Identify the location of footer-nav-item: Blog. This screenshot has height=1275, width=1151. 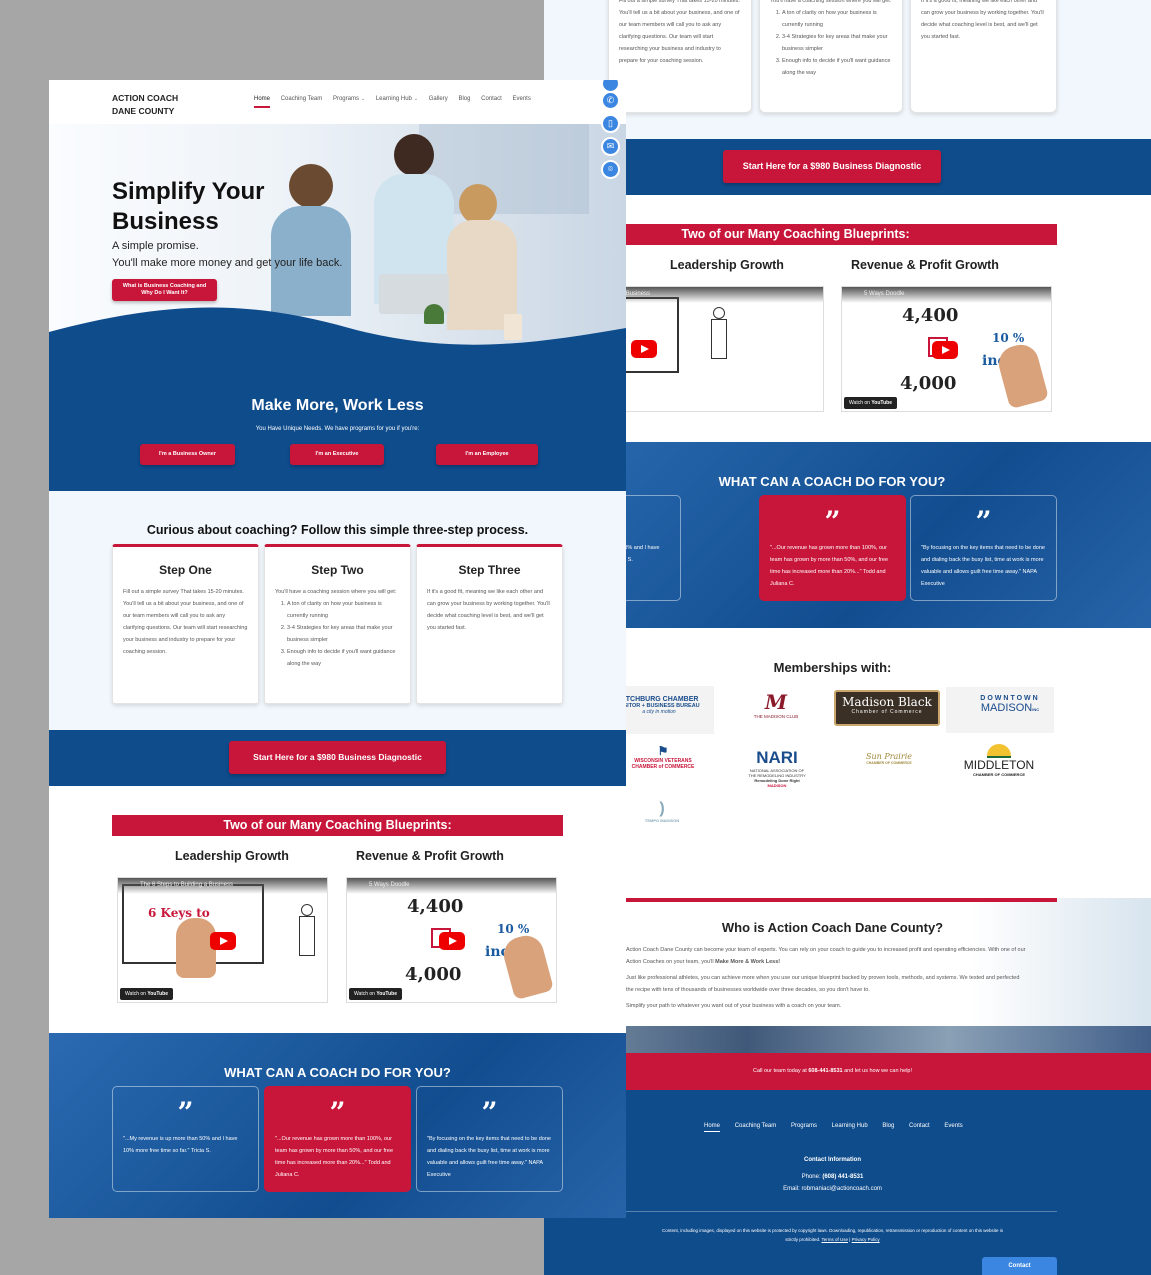
(888, 1126).